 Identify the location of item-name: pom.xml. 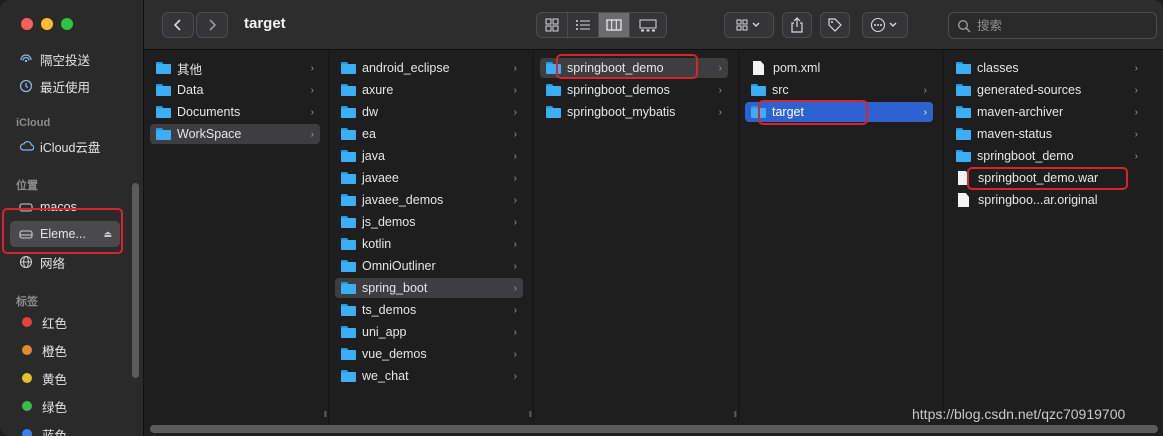
(797, 68).